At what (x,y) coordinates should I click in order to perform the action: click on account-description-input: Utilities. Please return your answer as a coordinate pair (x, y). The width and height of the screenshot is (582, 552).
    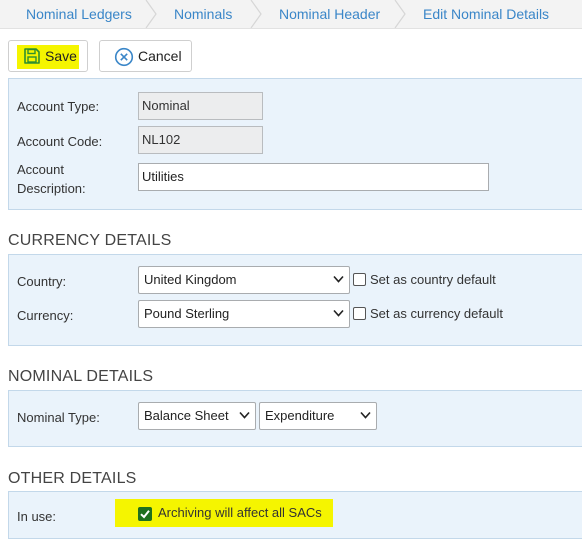
    Looking at the image, I should click on (313, 177).